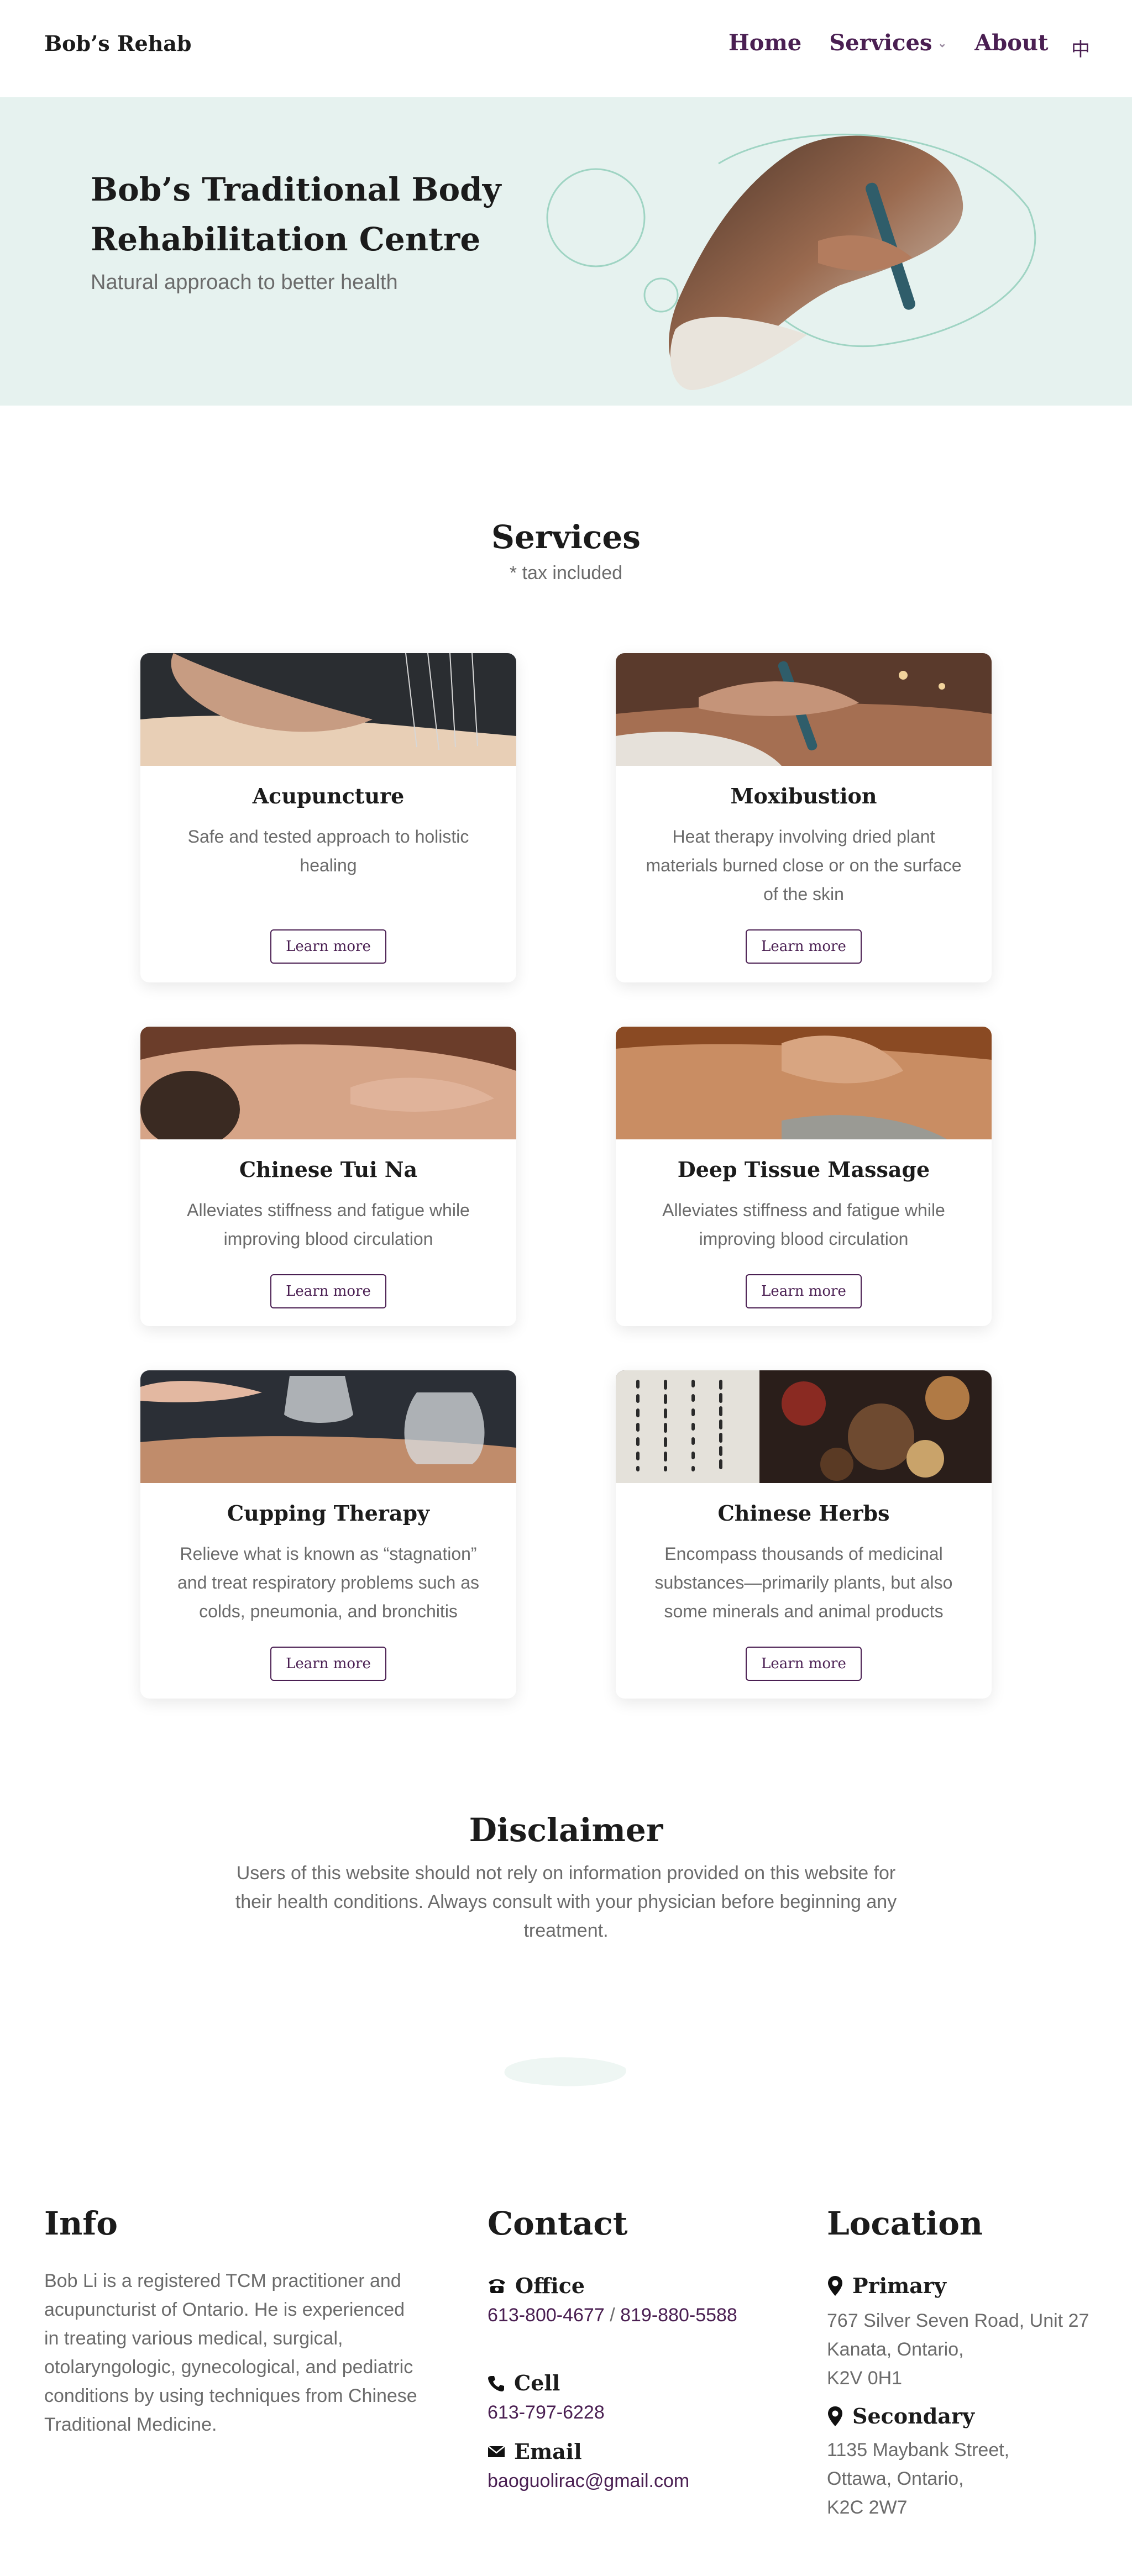 The image size is (1132, 2576). I want to click on disclaimer-title: Disclaimer, so click(566, 1830).